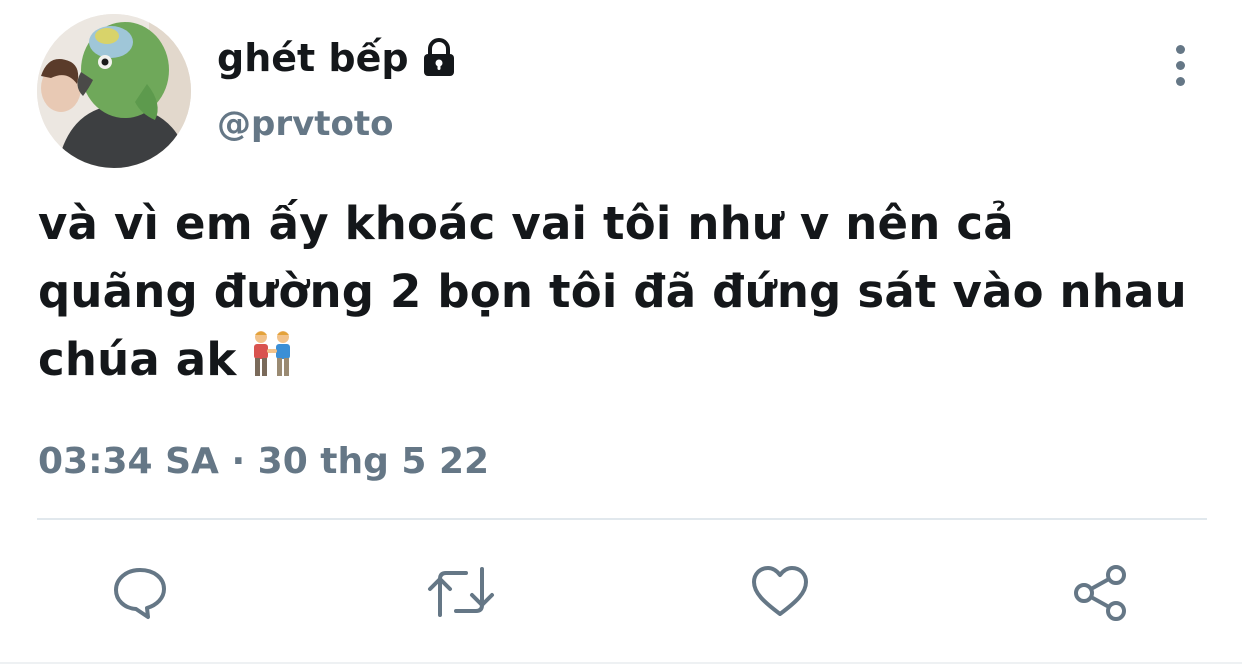  What do you see at coordinates (263, 462) in the screenshot?
I see `tweet-timestamp: 03:34 SA · 30 thg 5 22` at bounding box center [263, 462].